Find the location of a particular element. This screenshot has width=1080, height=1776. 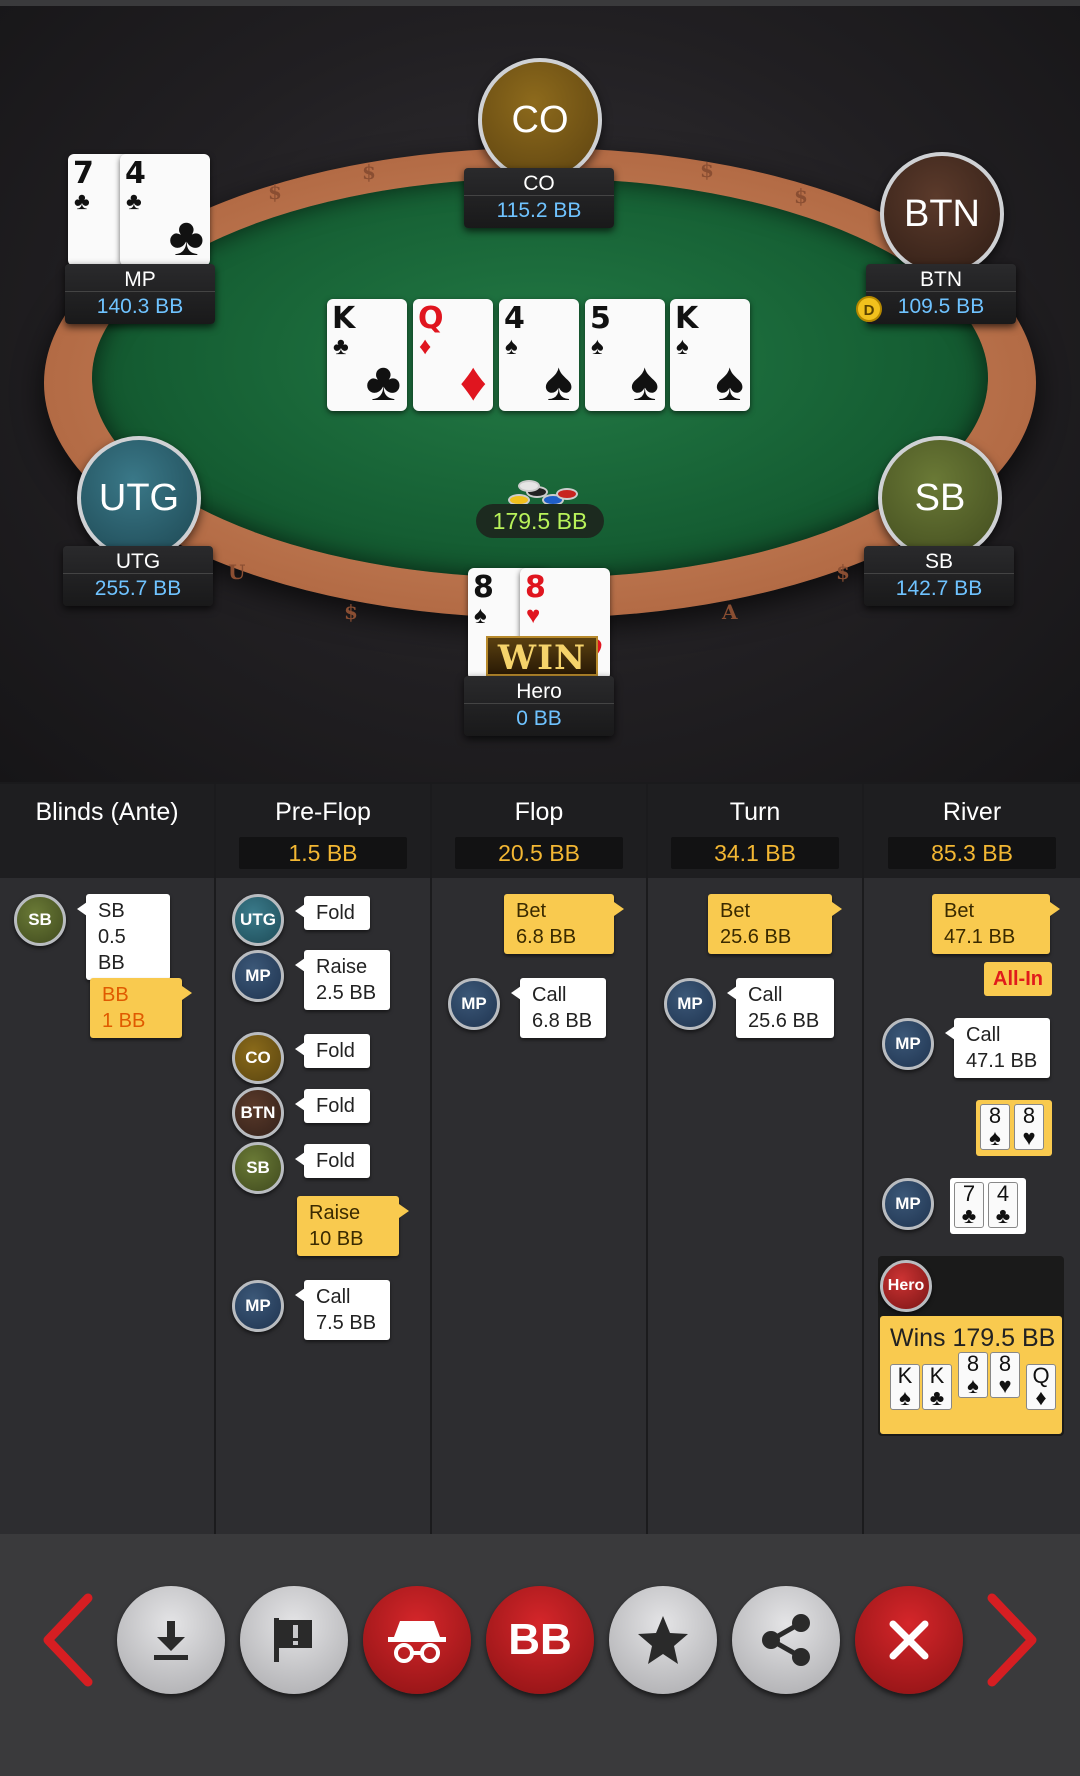

share-icon is located at coordinates (786, 1640).